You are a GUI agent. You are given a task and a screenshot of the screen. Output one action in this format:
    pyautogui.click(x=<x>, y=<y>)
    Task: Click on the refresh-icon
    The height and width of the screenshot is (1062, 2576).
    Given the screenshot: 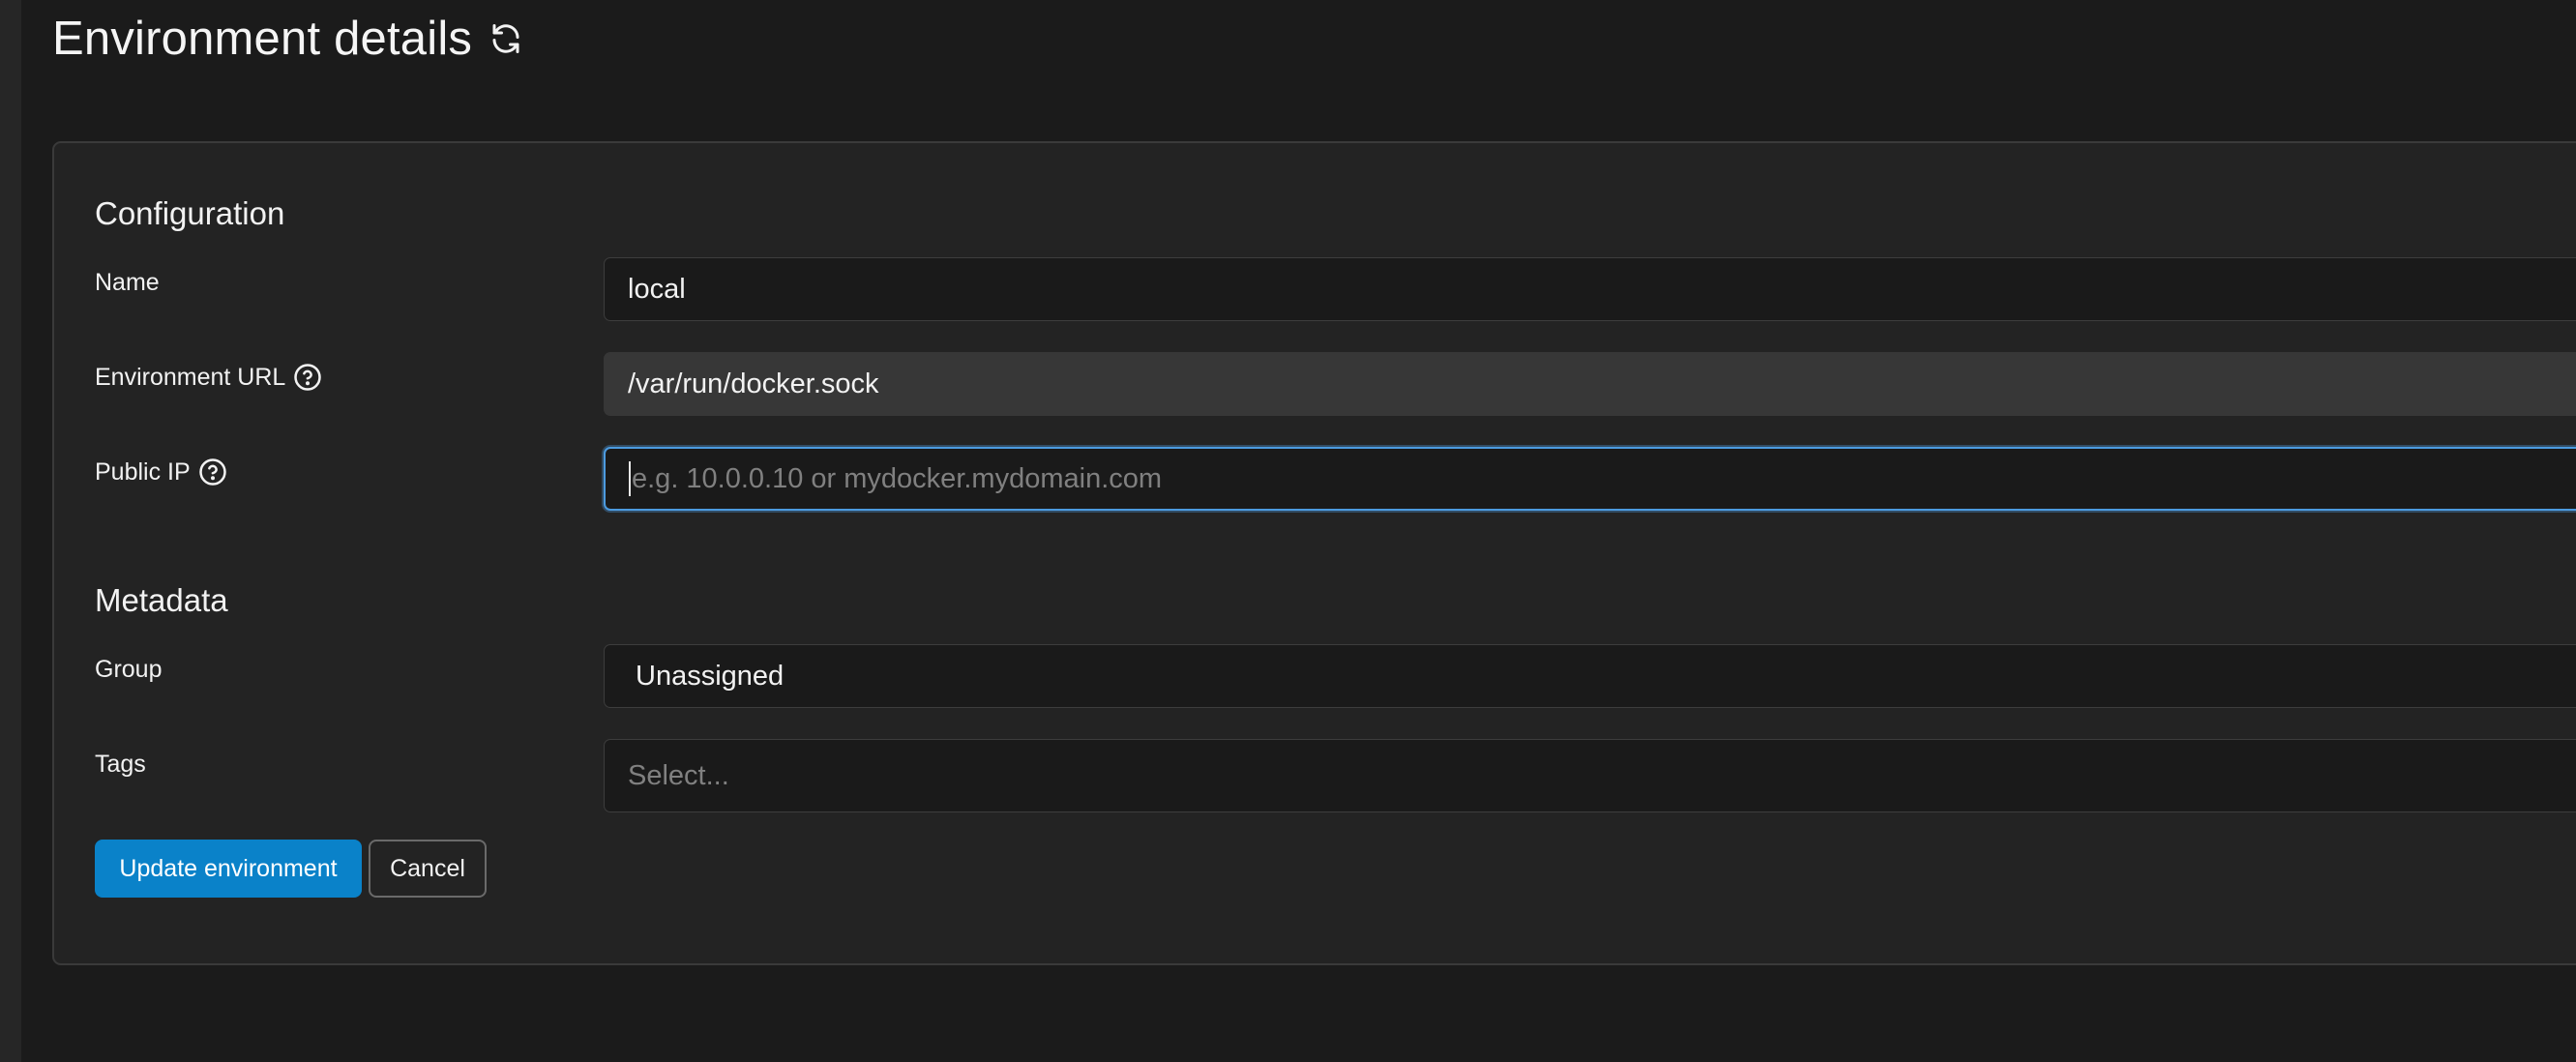 What is the action you would take?
    pyautogui.click(x=506, y=38)
    